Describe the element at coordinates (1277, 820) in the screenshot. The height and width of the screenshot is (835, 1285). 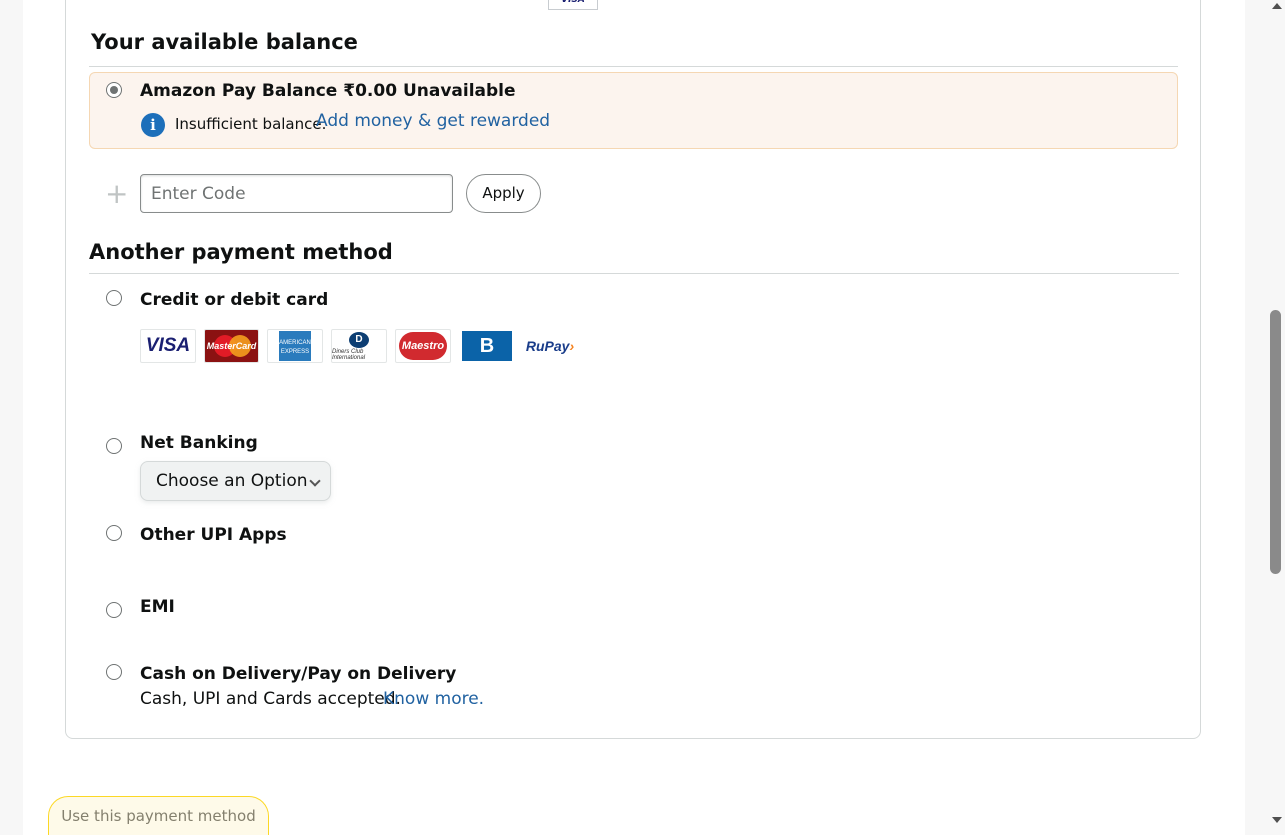
I see `scroll-down-icon` at that location.